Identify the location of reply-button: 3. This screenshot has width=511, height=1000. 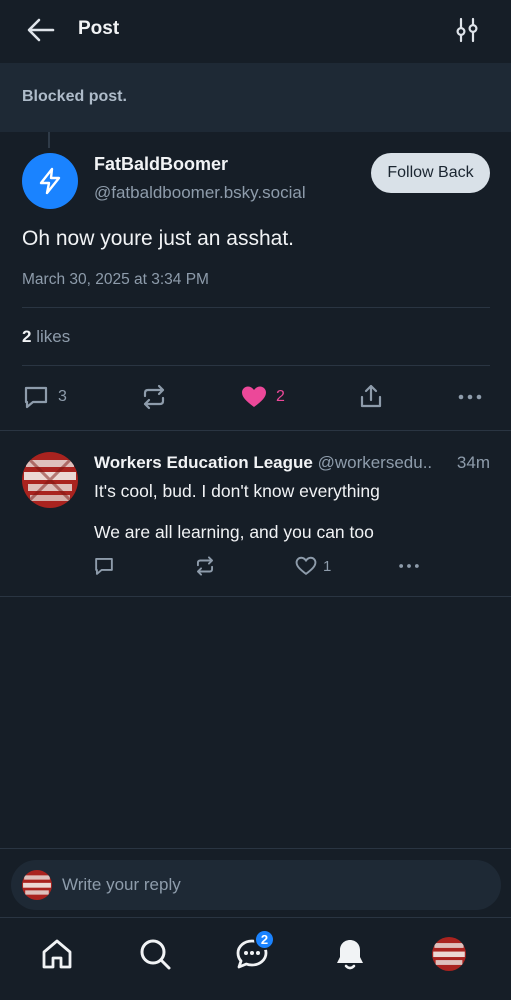
(44, 397).